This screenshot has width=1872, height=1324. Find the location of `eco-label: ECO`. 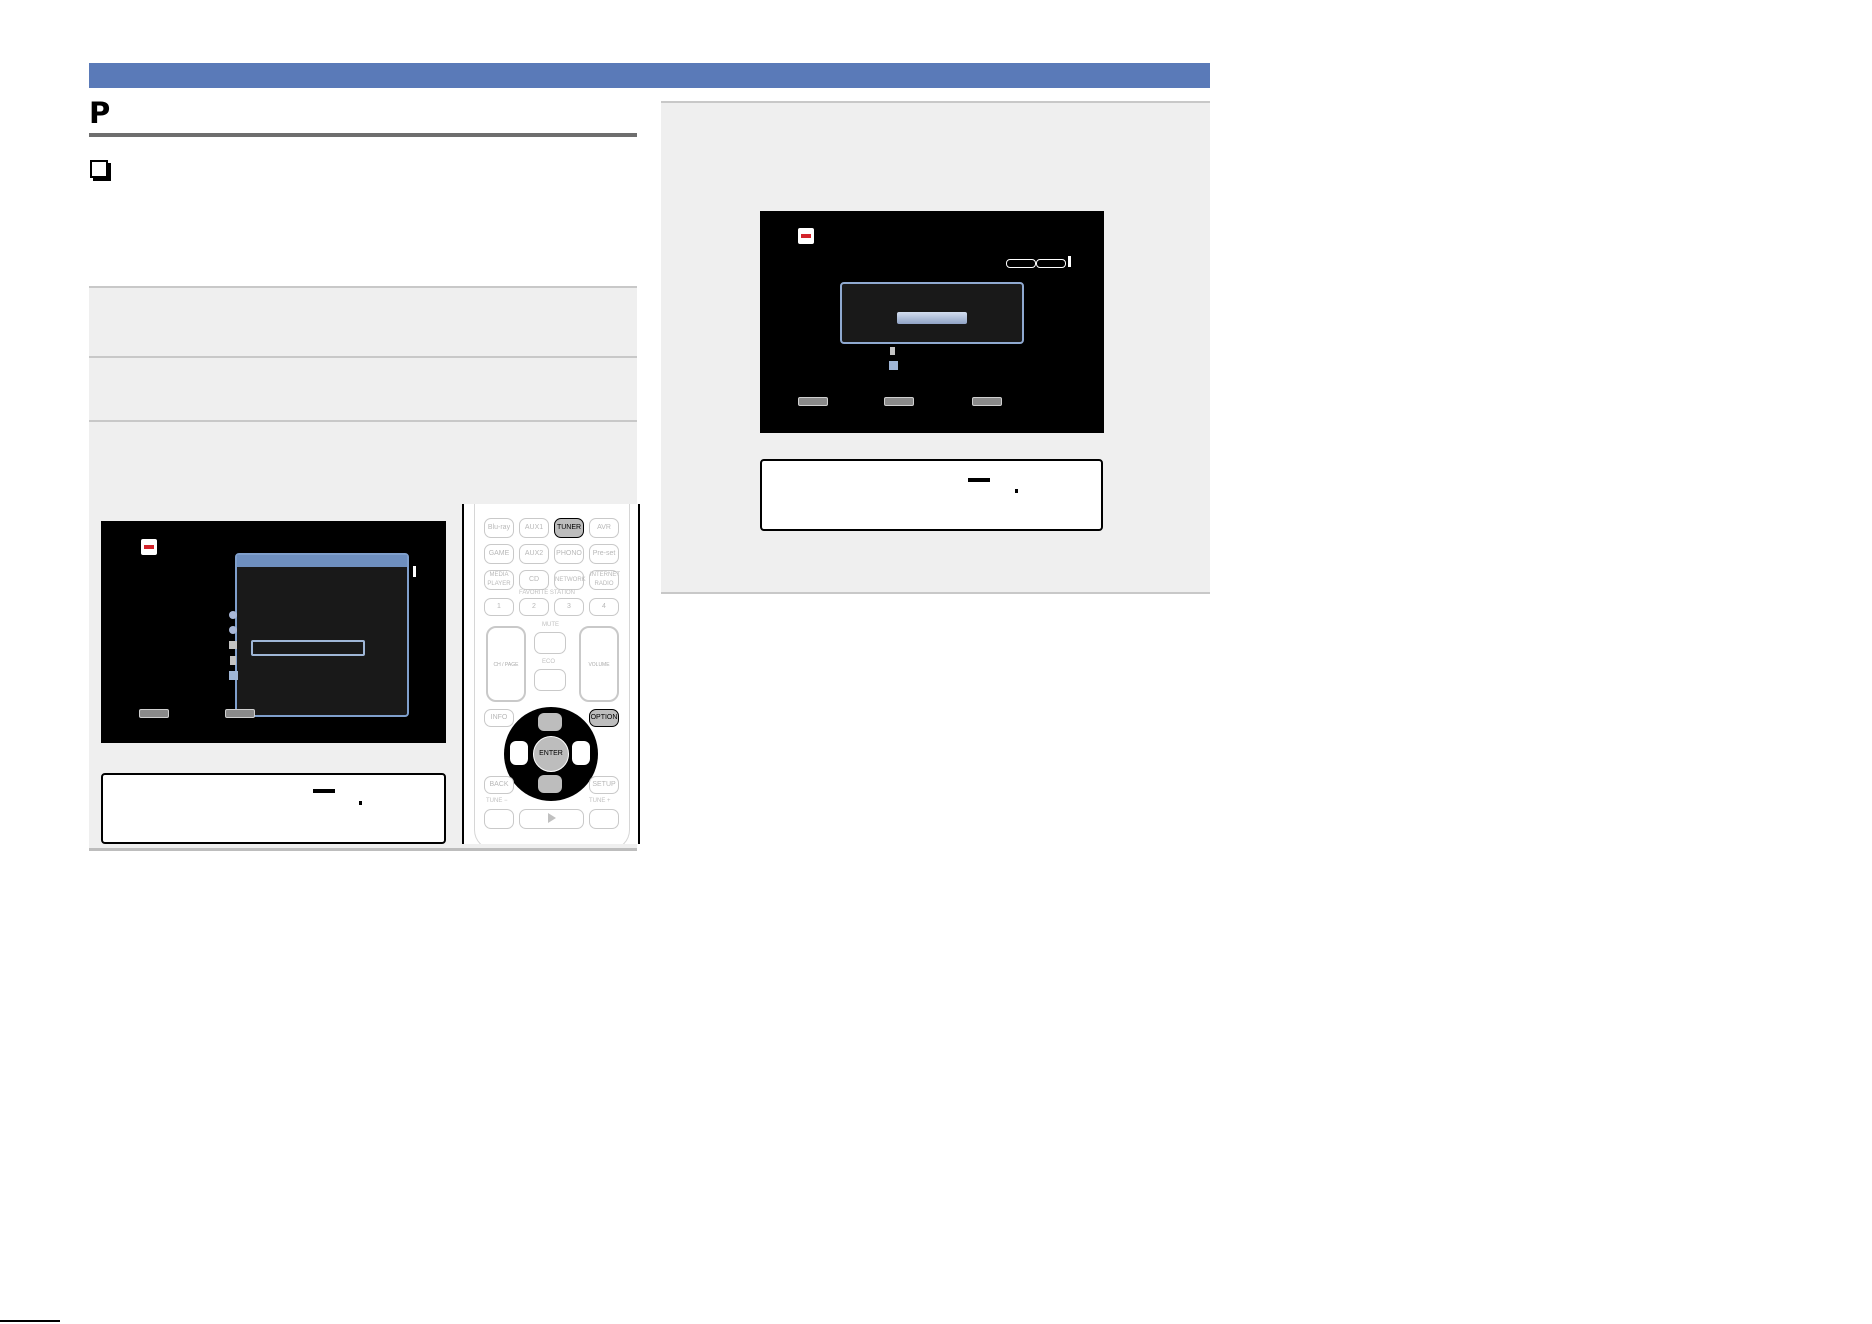

eco-label: ECO is located at coordinates (549, 662).